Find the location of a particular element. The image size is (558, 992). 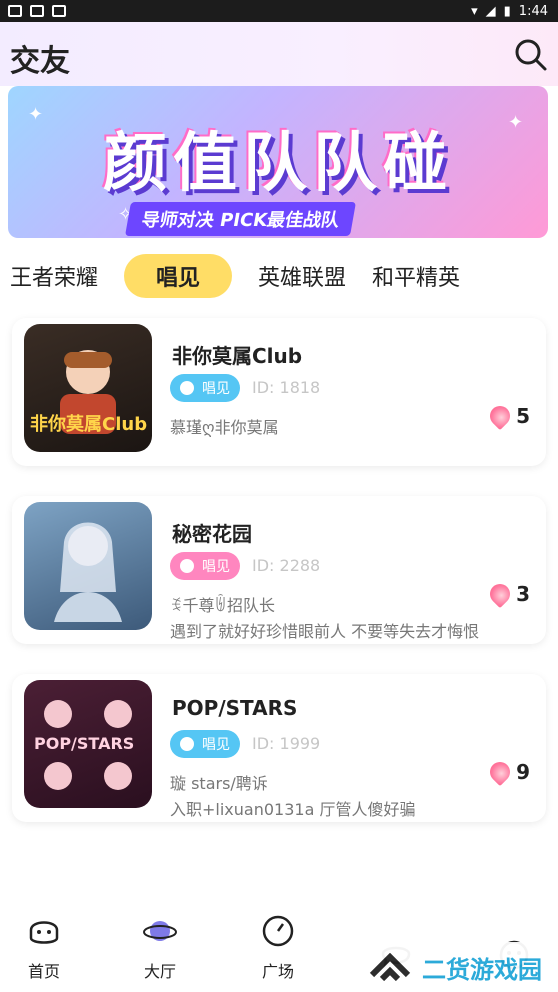

status-notifications is located at coordinates (33, 11).